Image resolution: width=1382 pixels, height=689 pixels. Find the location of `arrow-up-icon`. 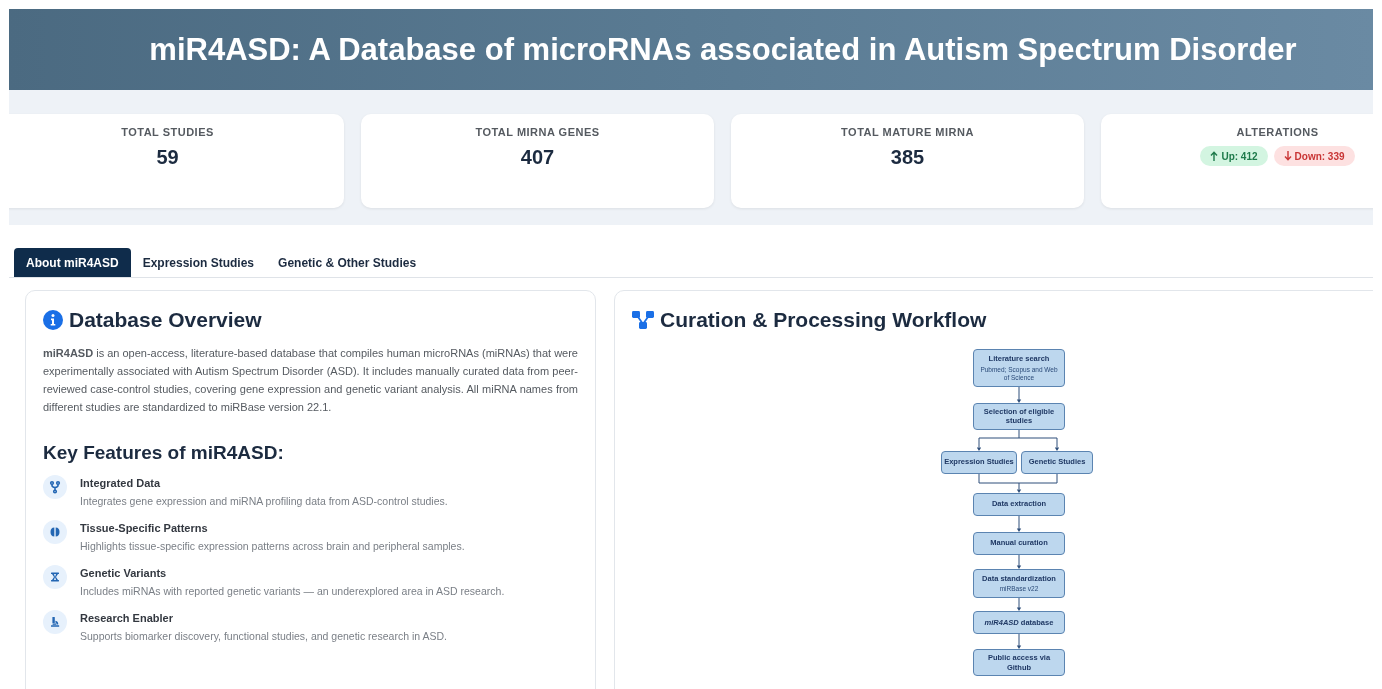

arrow-up-icon is located at coordinates (1214, 156).